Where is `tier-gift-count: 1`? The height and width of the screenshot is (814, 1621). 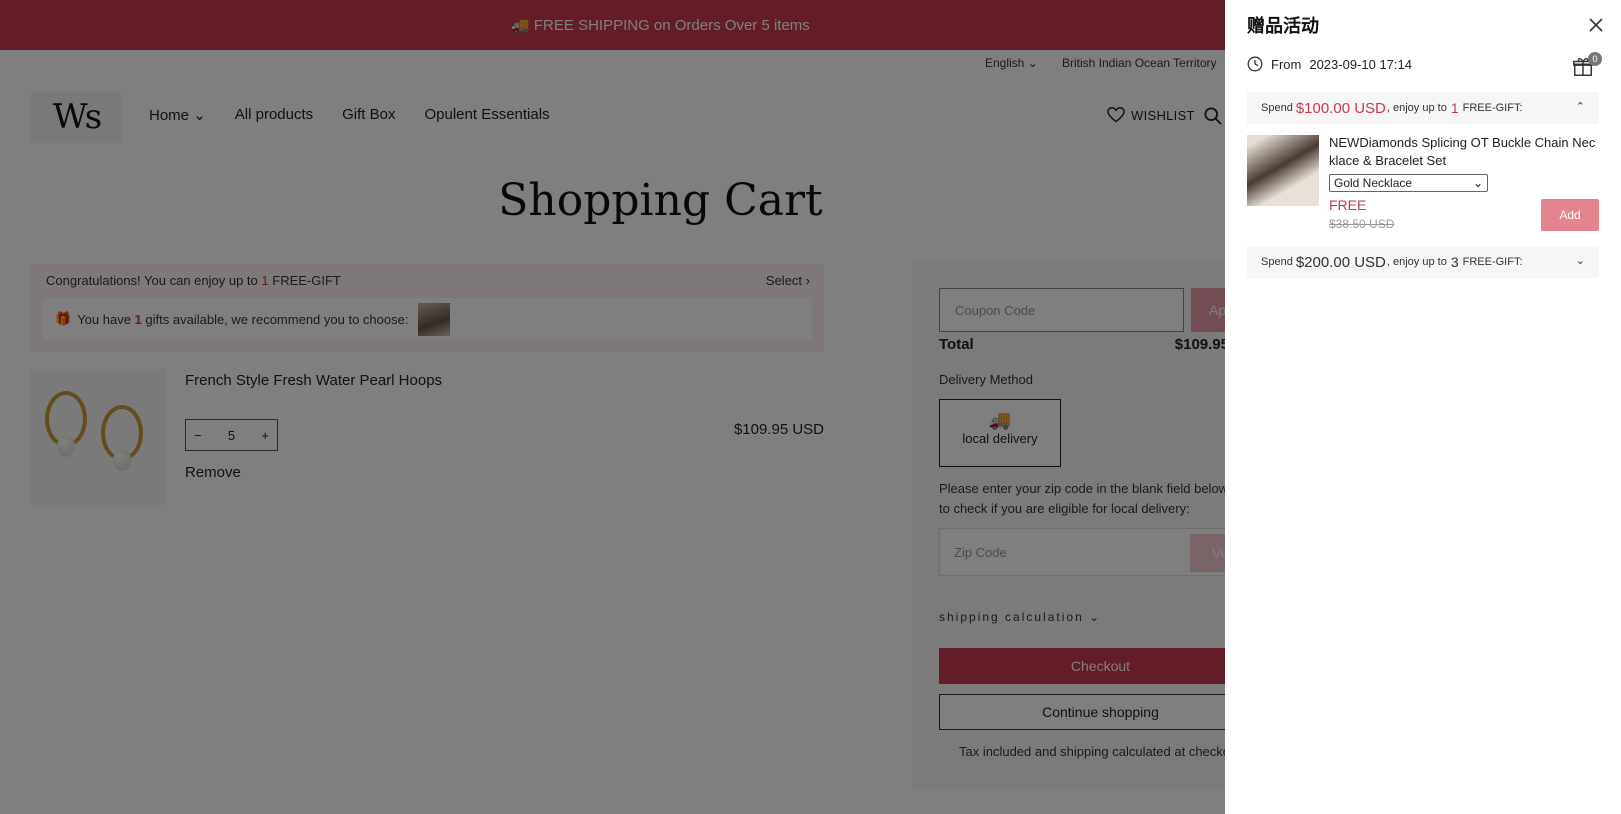
tier-gift-count: 1 is located at coordinates (1454, 108).